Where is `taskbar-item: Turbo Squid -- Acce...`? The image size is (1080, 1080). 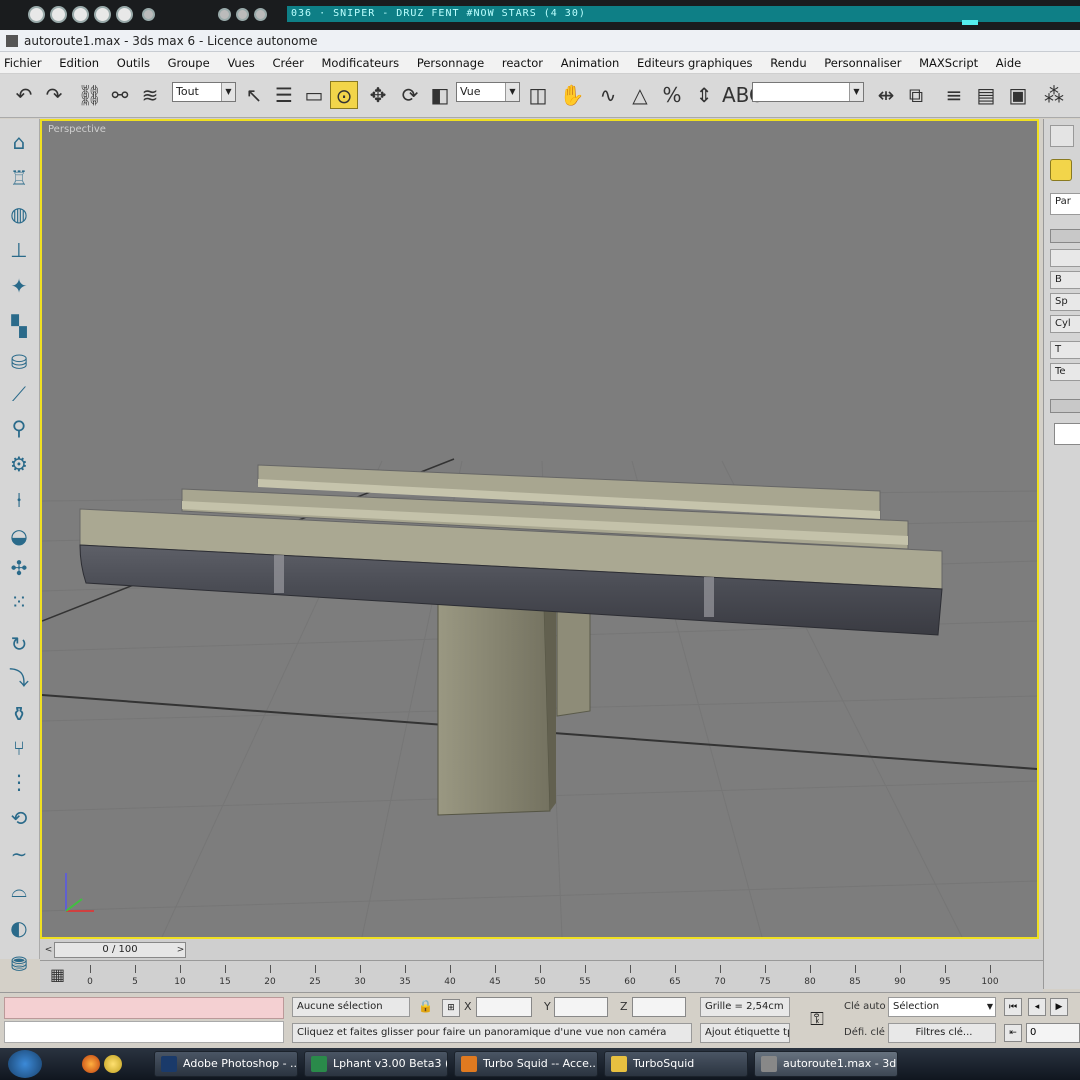
taskbar-item: Turbo Squid -- Acce... is located at coordinates (526, 1064).